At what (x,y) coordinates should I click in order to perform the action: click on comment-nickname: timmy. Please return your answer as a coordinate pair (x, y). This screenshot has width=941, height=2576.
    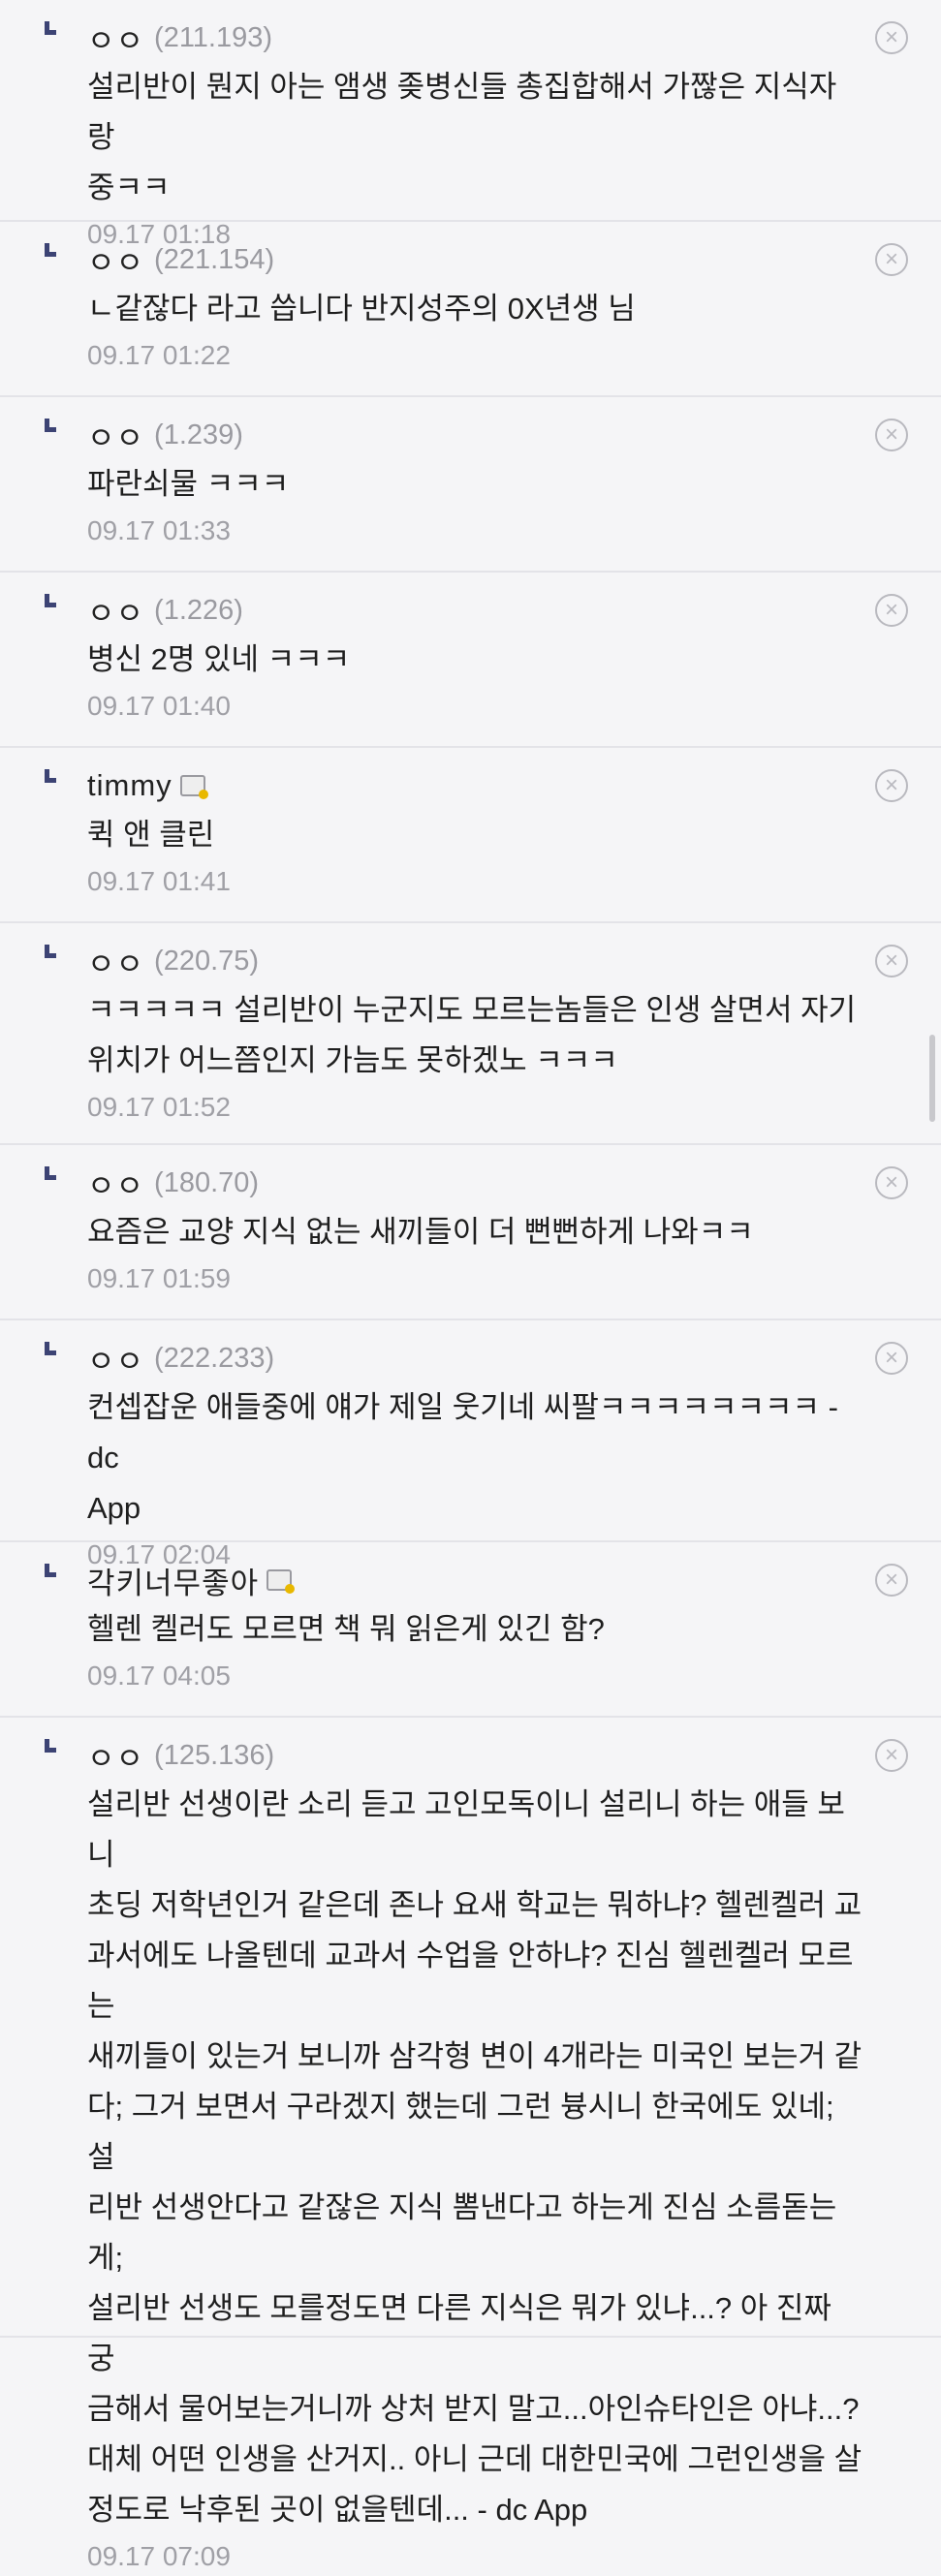
    Looking at the image, I should click on (130, 785).